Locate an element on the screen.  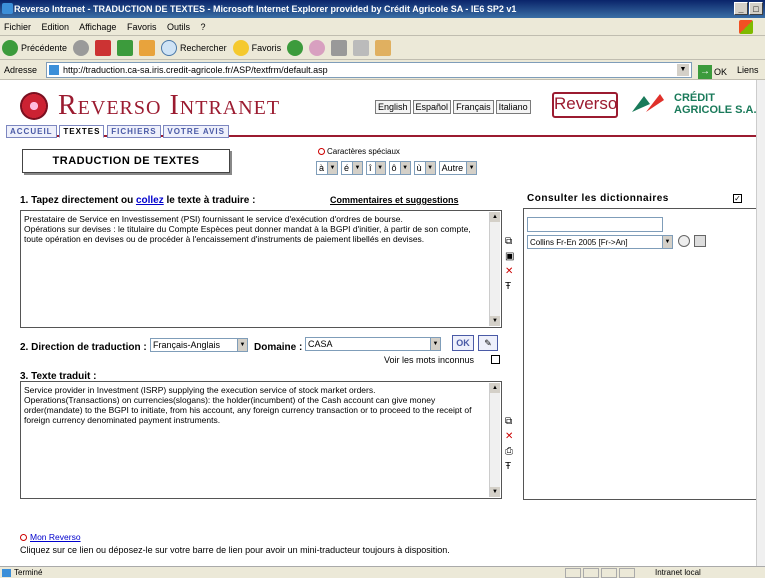
page-scrollbar is located at coordinates (760, 323).